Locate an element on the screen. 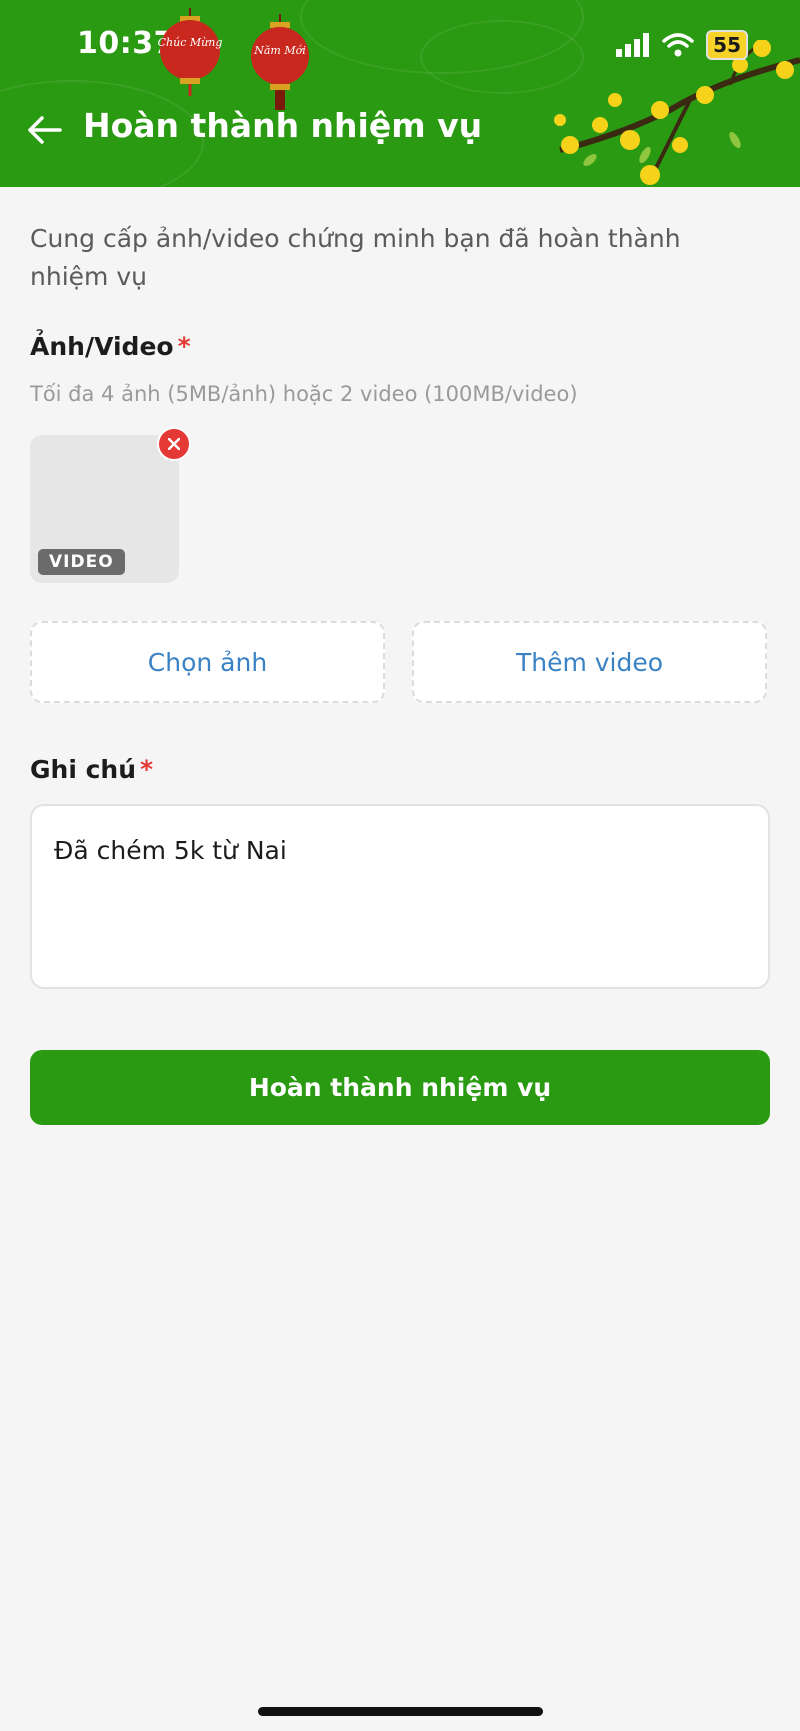  video-thumbnail: VIDEO is located at coordinates (110, 505).